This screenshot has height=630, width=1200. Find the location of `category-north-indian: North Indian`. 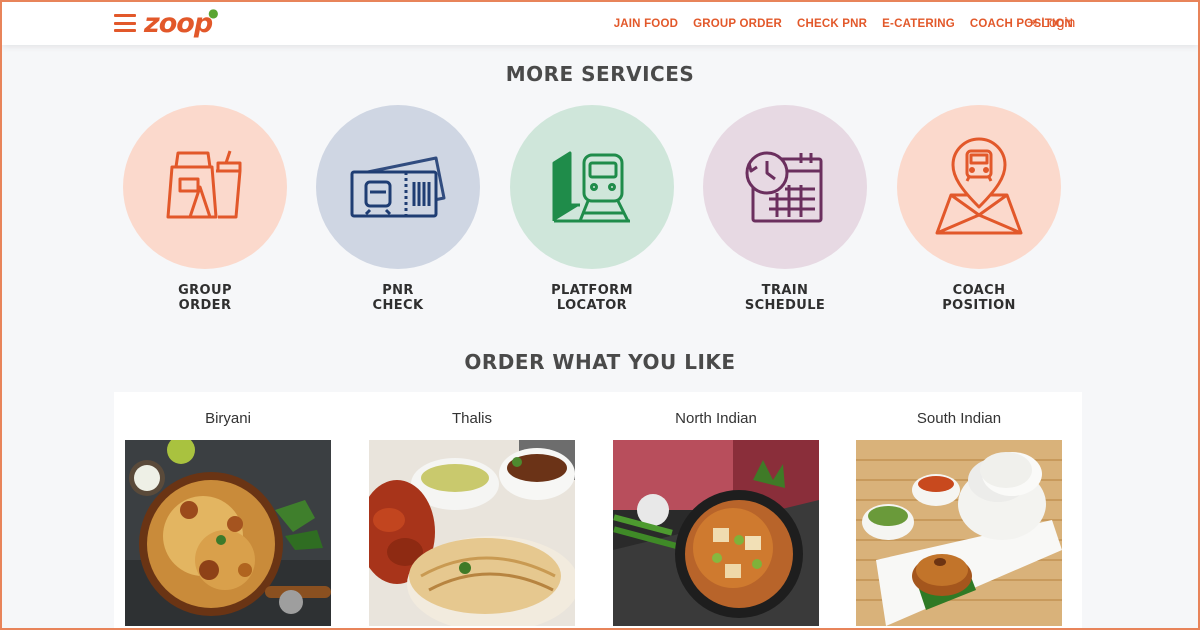

category-north-indian: North Indian is located at coordinates (716, 509).